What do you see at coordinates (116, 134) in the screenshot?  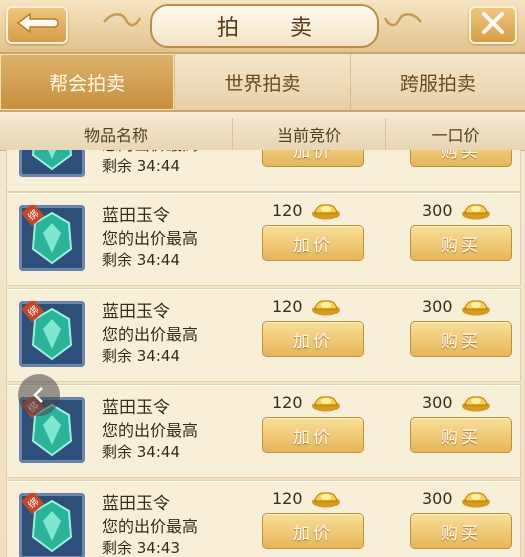 I see `column-item-name: 物品名称` at bounding box center [116, 134].